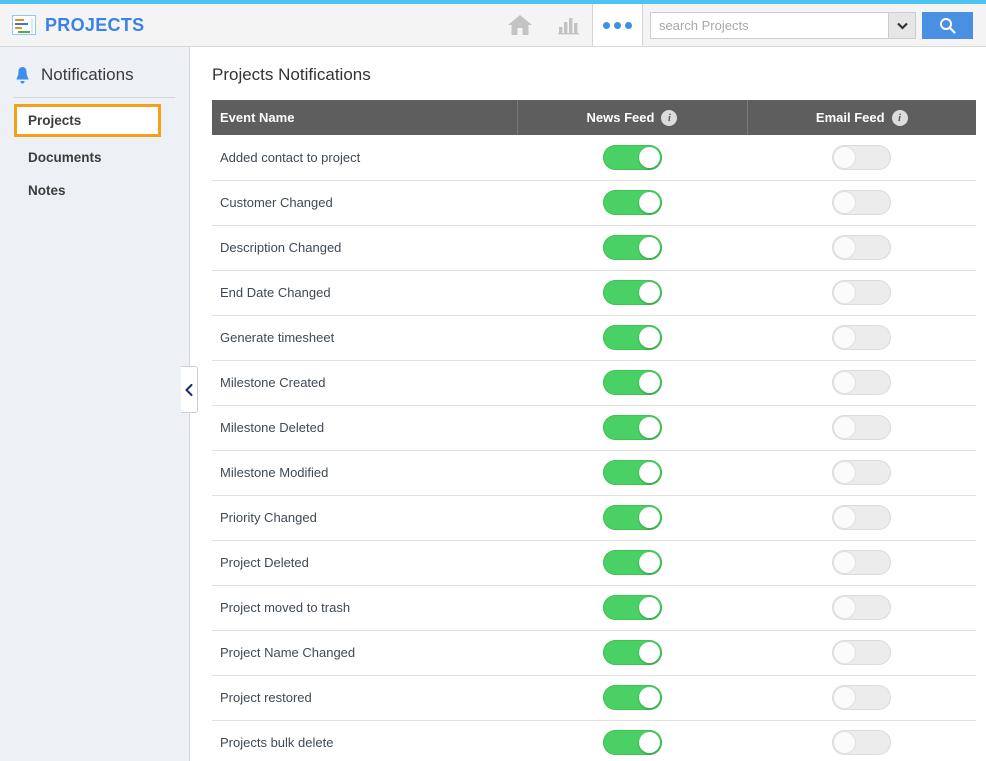 This screenshot has width=986, height=761. I want to click on sidebar-collapse-handle, so click(189, 389).